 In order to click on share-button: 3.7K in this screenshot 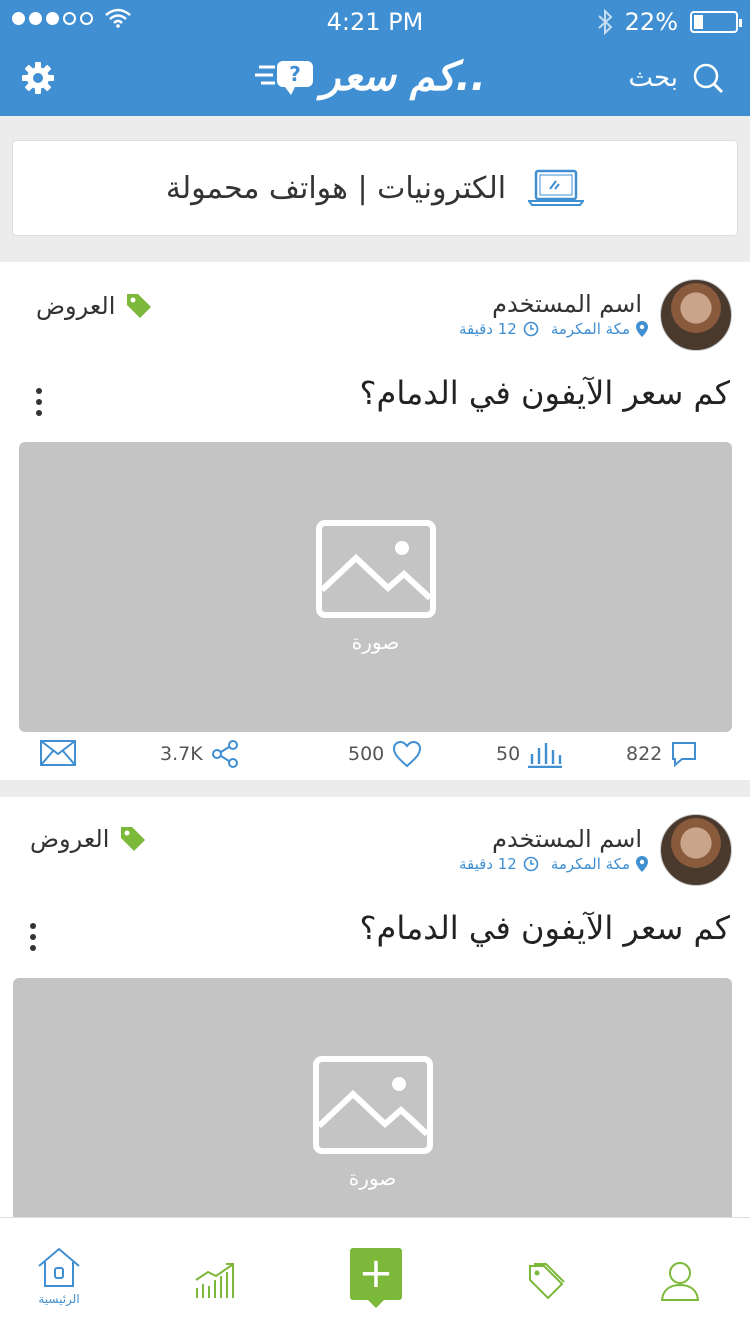, I will do `click(199, 754)`.